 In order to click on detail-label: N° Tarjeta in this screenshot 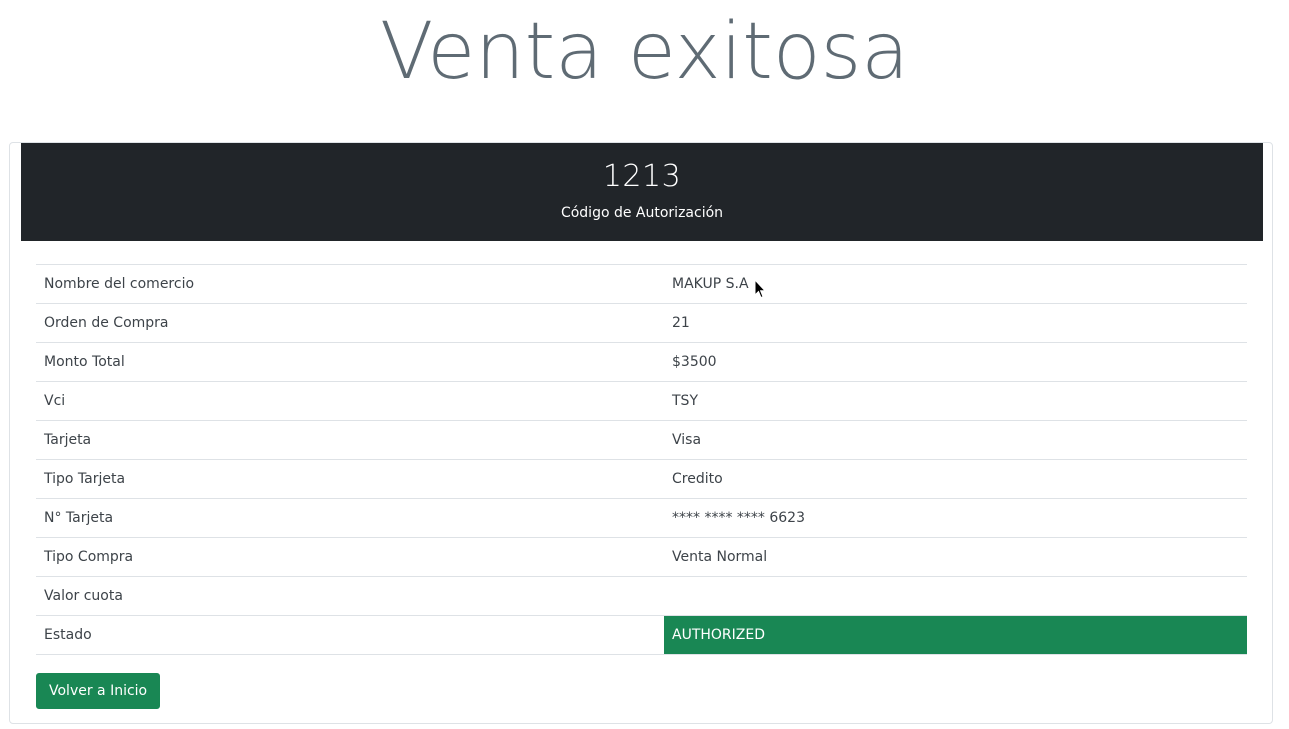, I will do `click(79, 518)`.